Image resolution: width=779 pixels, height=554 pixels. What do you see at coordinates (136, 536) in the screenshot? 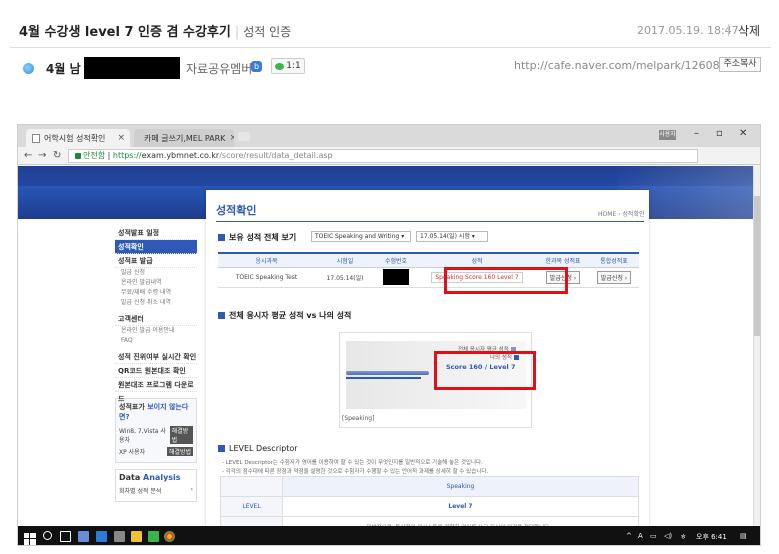
I see `folder-icon` at bounding box center [136, 536].